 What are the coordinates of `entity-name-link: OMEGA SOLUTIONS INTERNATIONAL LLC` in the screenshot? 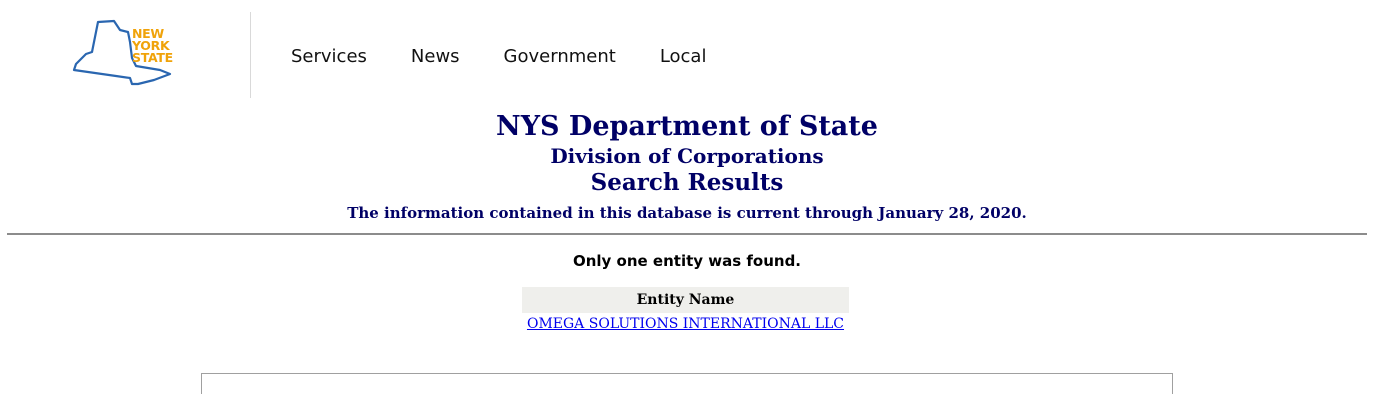 It's located at (685, 324).